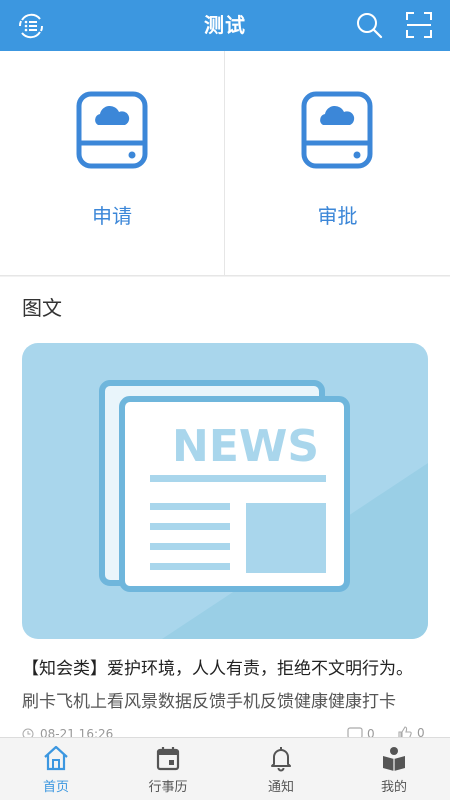 The height and width of the screenshot is (800, 450). I want to click on approve-entry: 审批, so click(337, 163).